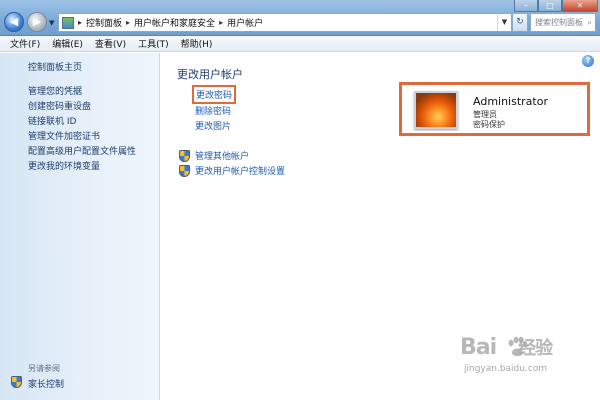 The image size is (600, 400). Describe the element at coordinates (25, 43) in the screenshot. I see `menu-file: 文件(F)` at that location.